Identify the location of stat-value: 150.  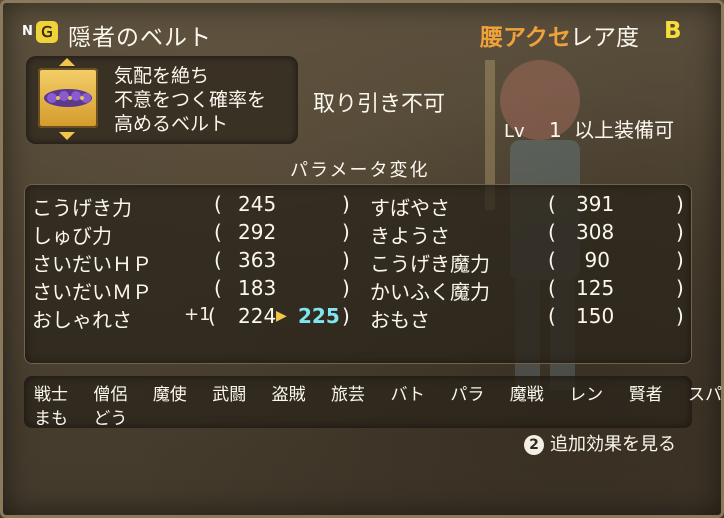
(595, 316).